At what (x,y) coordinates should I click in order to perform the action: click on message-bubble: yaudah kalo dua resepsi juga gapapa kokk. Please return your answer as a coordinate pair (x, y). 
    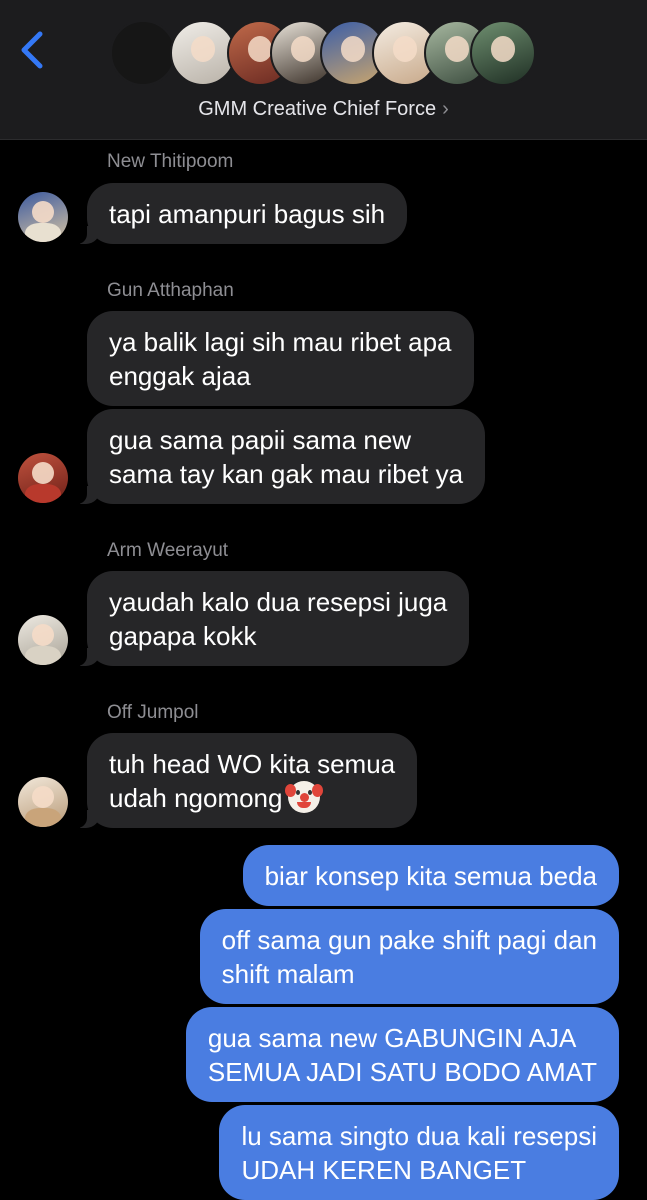
    Looking at the image, I should click on (271, 618).